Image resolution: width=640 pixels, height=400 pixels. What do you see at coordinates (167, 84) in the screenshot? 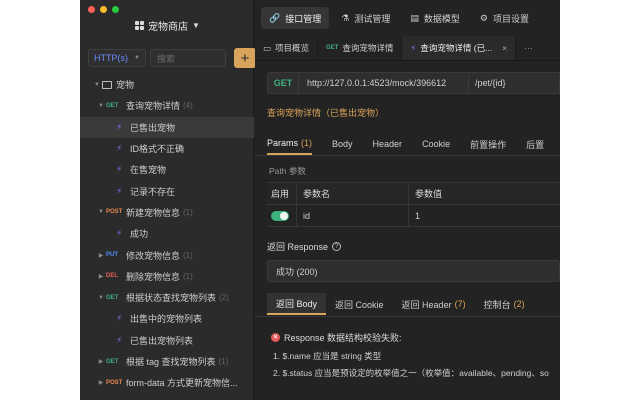
I see `tree-folder: ▼ 宠物` at bounding box center [167, 84].